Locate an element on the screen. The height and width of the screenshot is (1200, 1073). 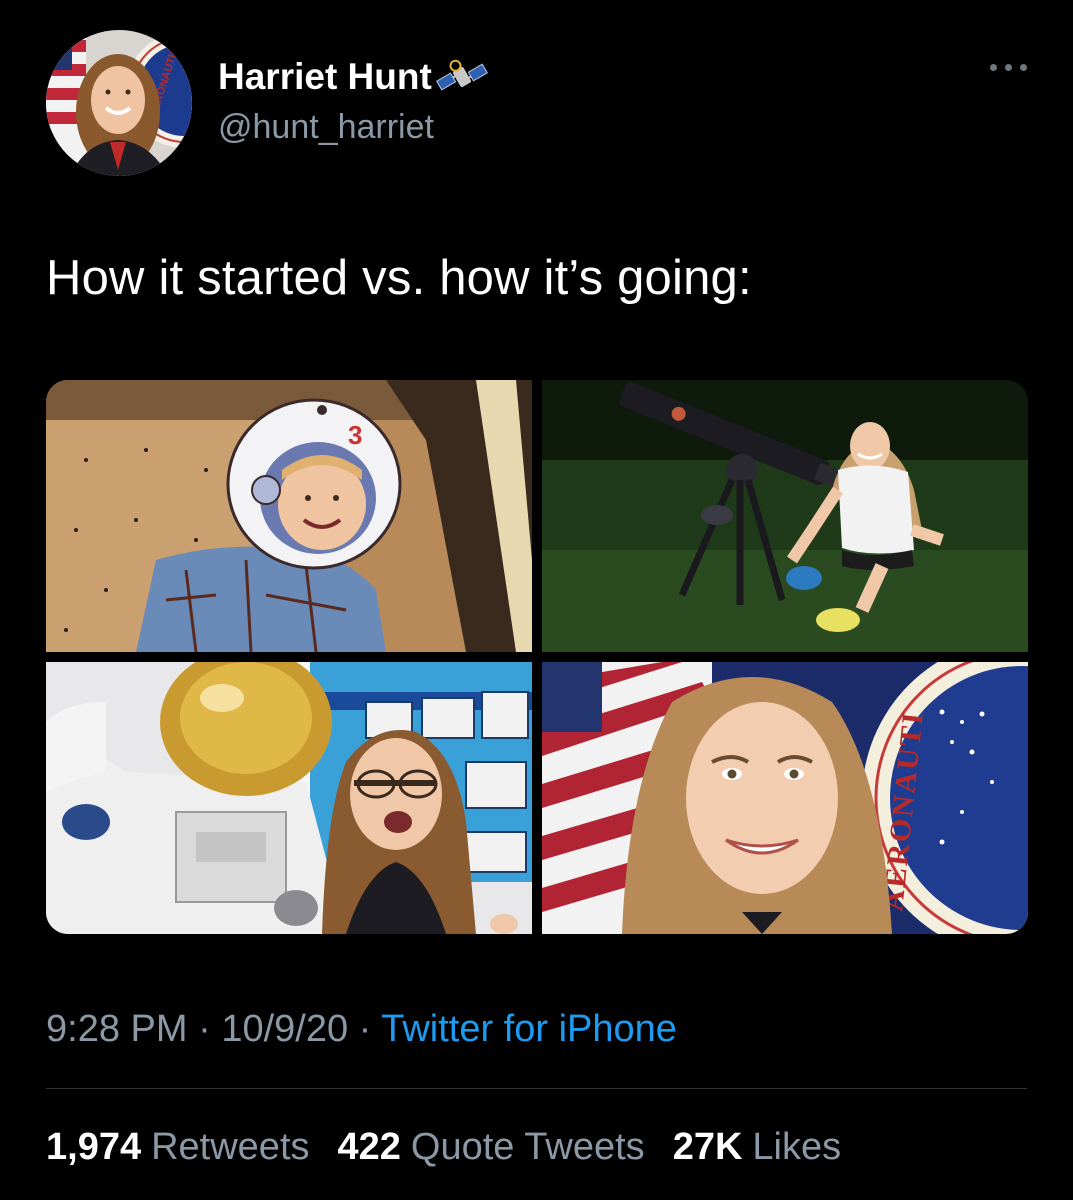
tweet-meta: 9:28 PM · 10/9/20 · Twitter for iPhone is located at coordinates (361, 1029).